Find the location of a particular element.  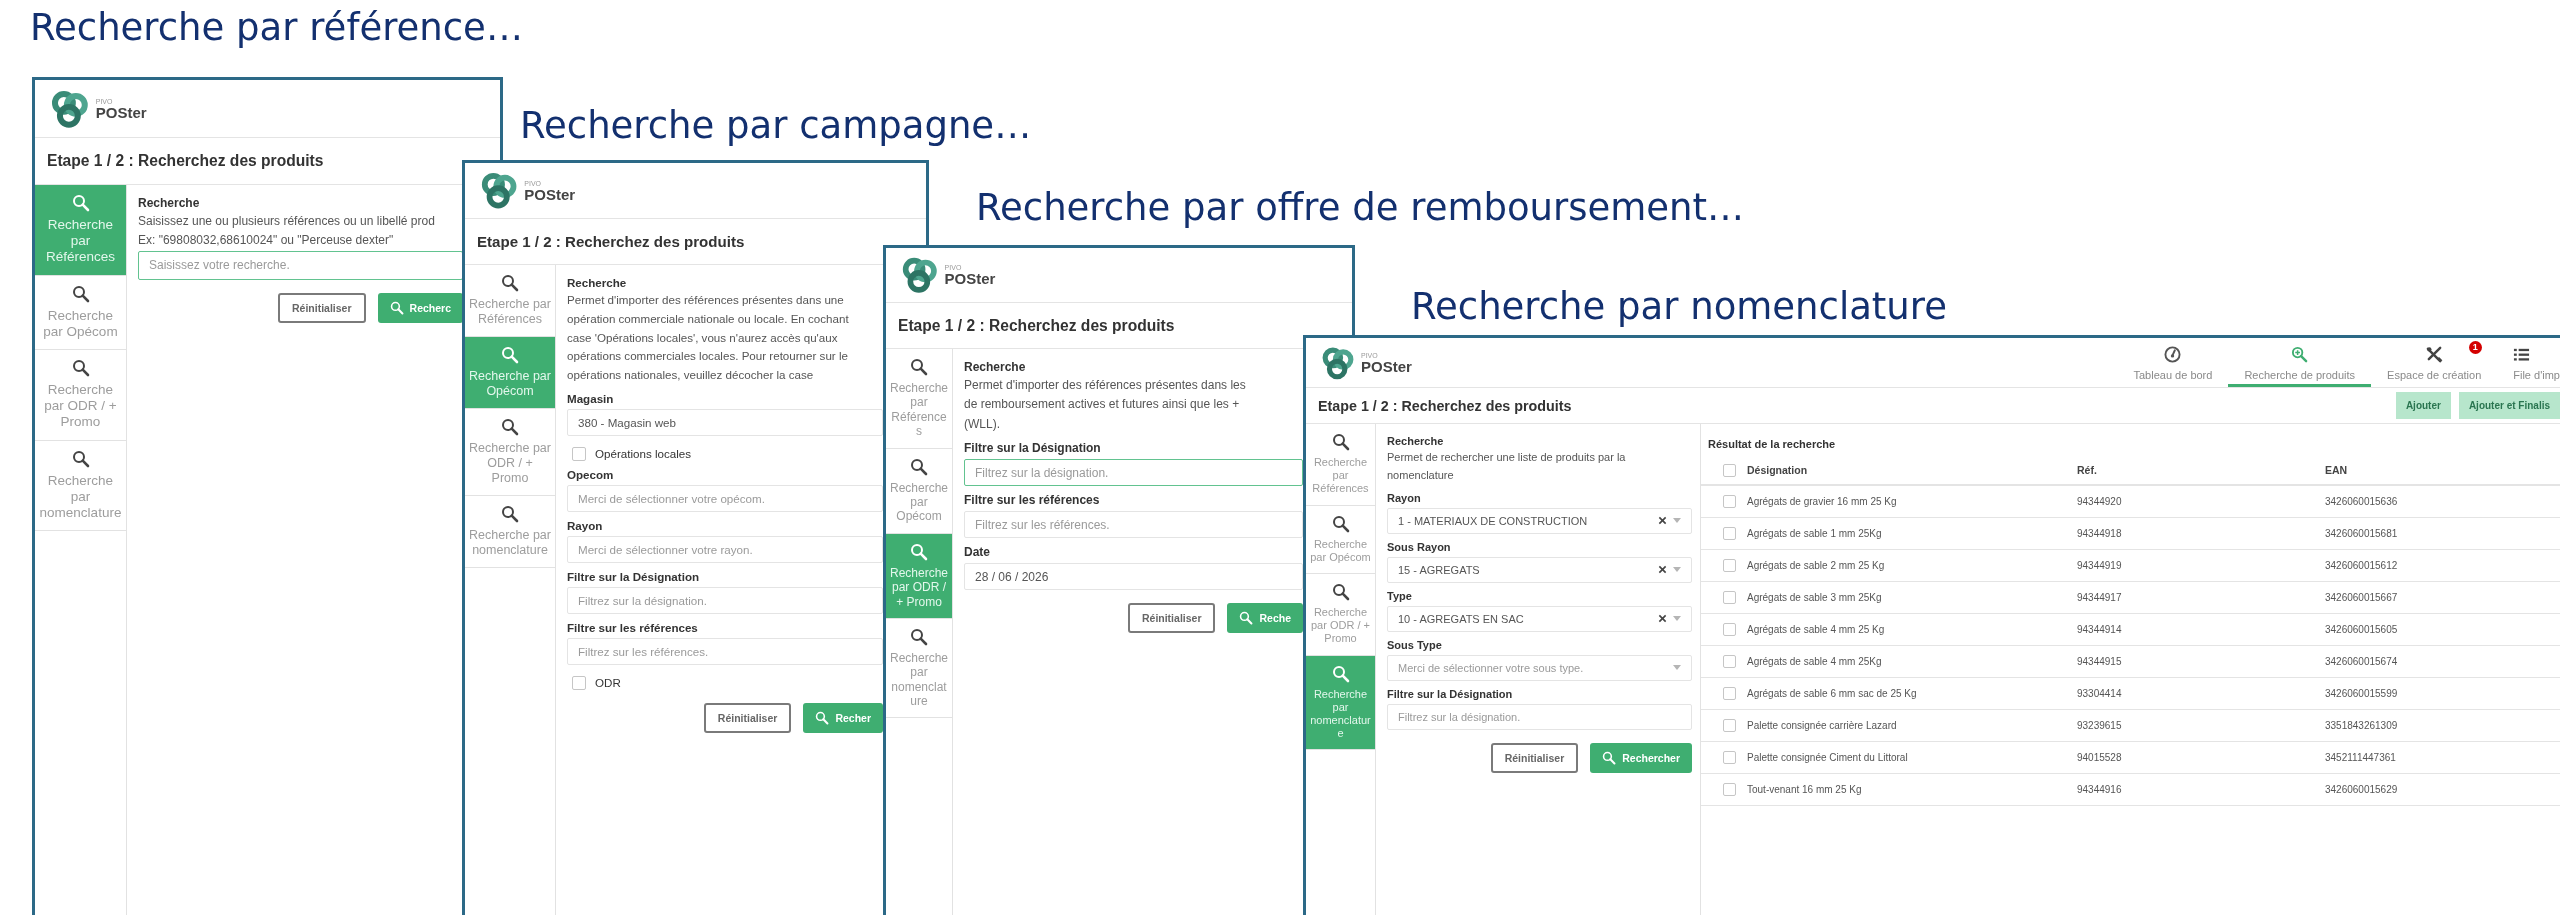

field-label: Magasin is located at coordinates (591, 398).